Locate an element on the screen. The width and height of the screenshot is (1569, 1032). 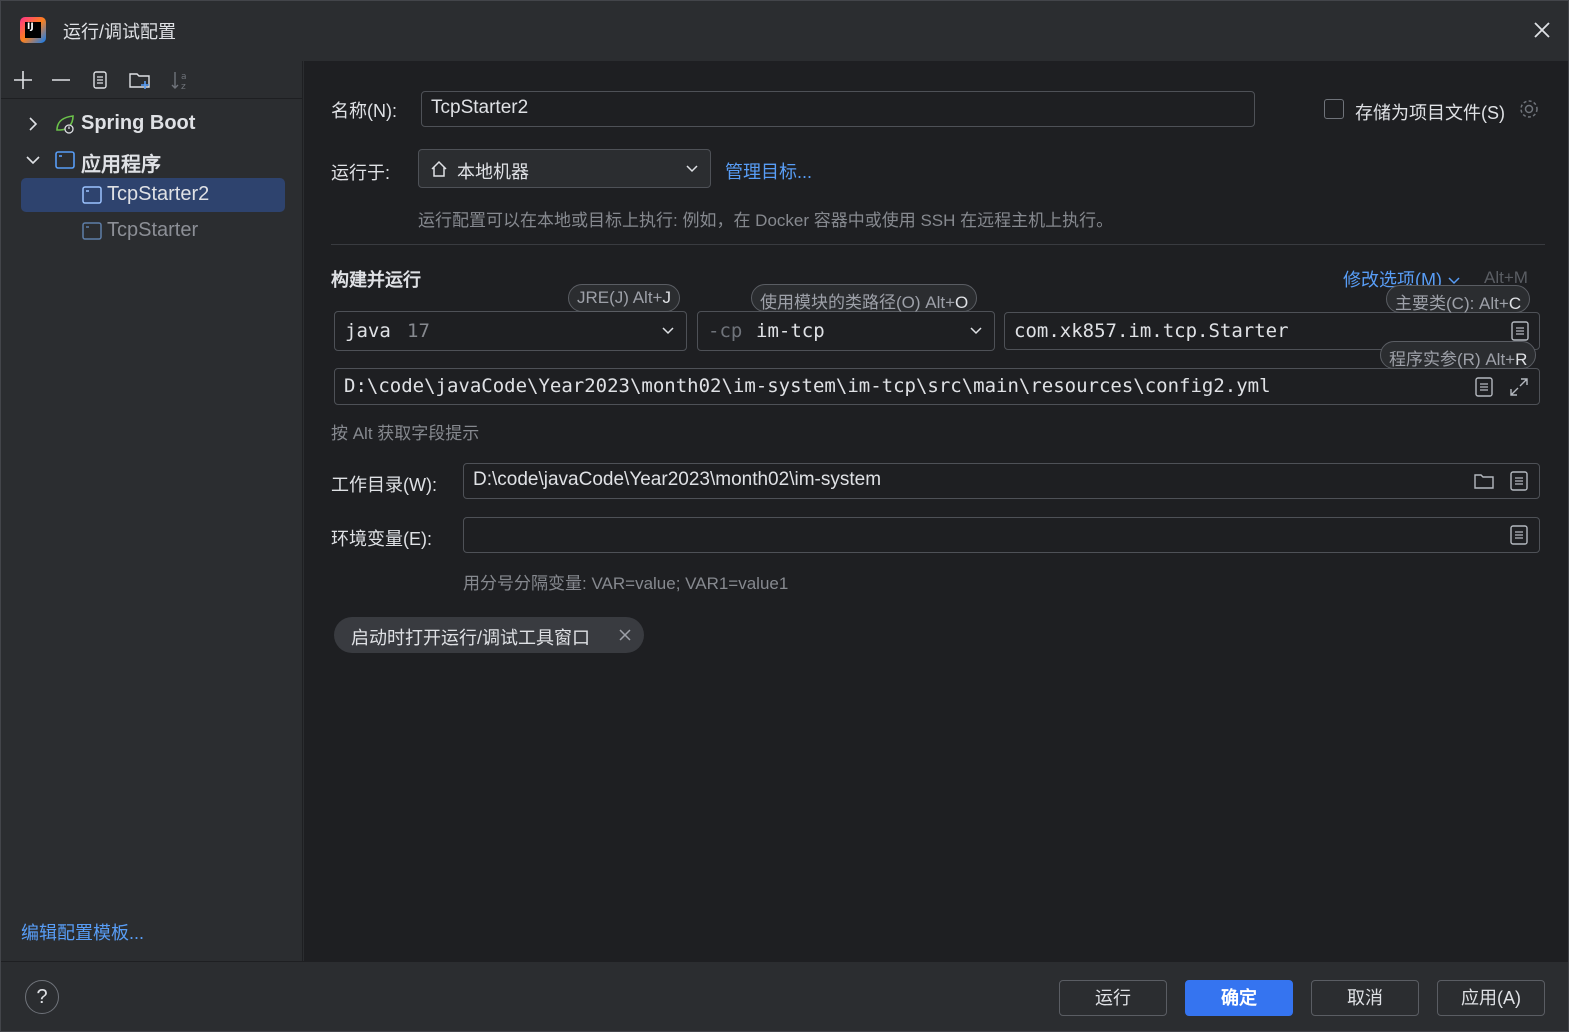
name-field: TcpStarter2 is located at coordinates (838, 109).